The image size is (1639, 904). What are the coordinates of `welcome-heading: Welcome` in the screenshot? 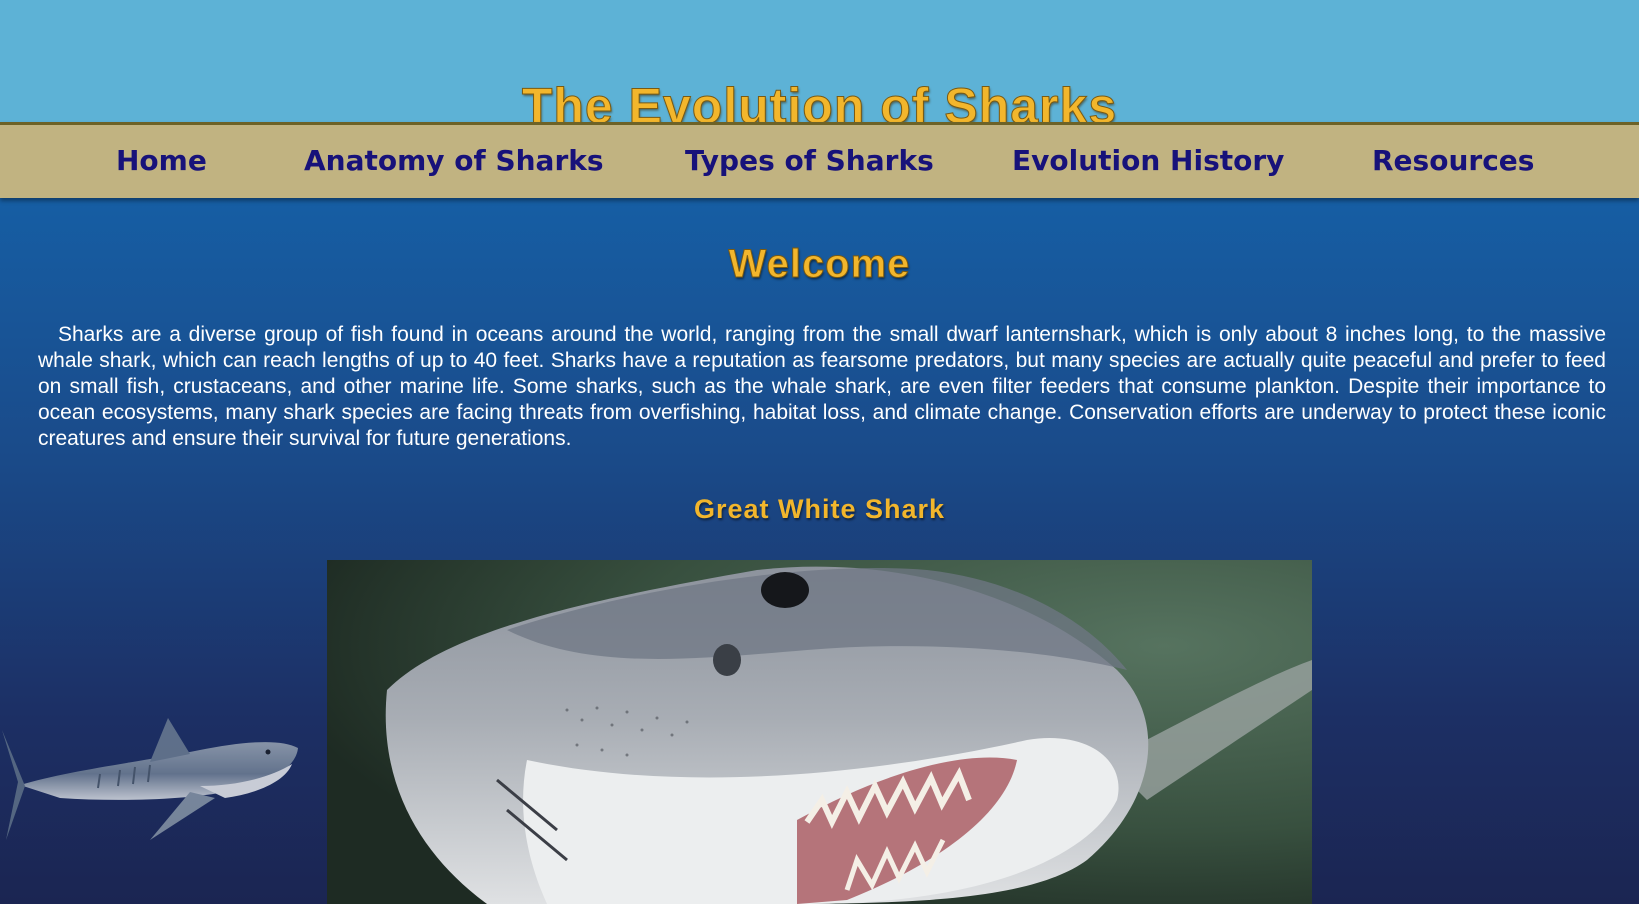 It's located at (819, 264).